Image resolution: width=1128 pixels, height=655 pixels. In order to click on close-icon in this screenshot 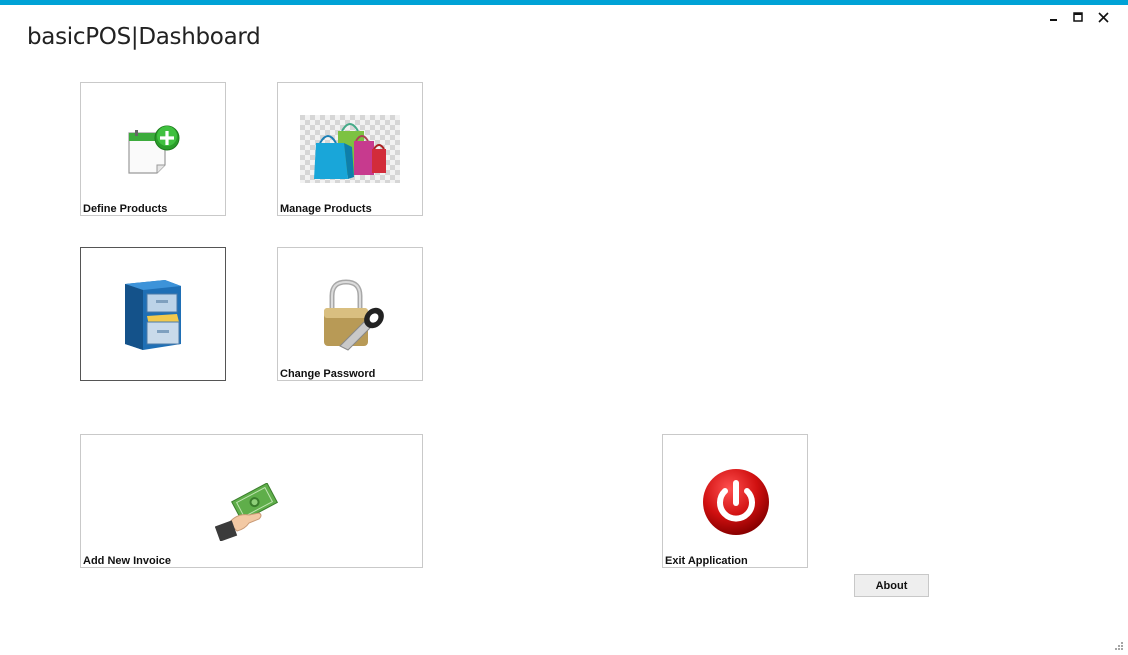, I will do `click(1103, 17)`.